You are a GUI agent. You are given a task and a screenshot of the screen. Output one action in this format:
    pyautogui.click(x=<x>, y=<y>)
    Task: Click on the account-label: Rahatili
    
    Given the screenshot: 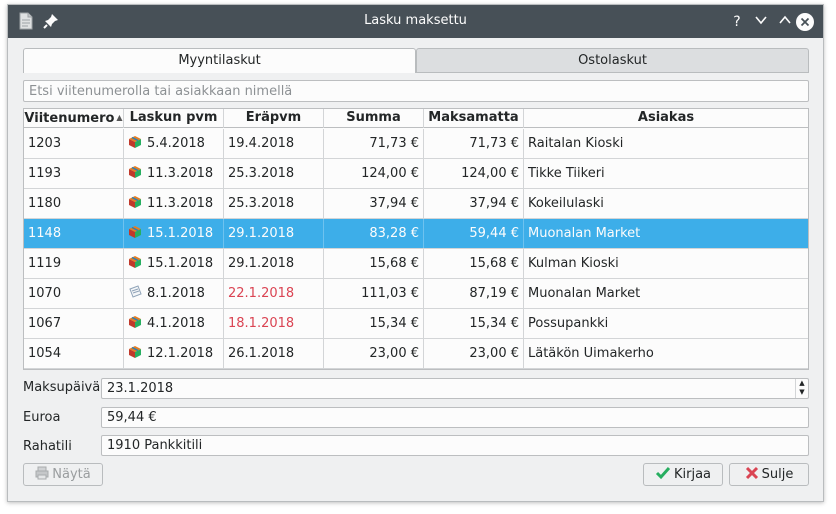 What is the action you would take?
    pyautogui.click(x=47, y=446)
    